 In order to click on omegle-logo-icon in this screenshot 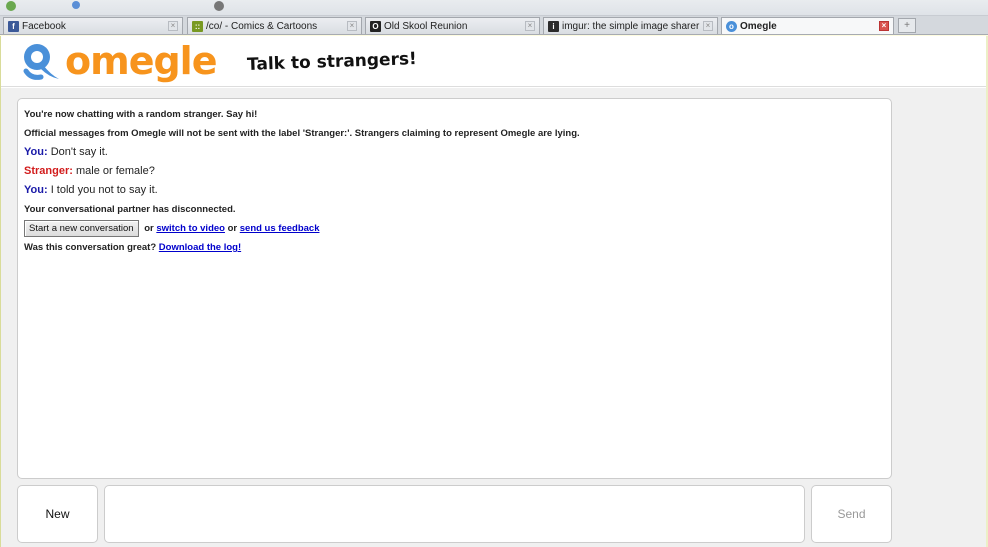, I will do `click(41, 62)`.